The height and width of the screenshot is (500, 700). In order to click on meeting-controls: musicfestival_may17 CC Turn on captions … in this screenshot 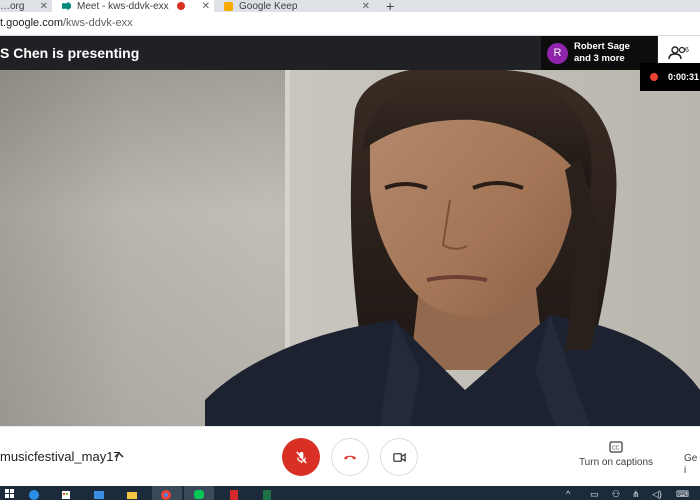, I will do `click(350, 456)`.